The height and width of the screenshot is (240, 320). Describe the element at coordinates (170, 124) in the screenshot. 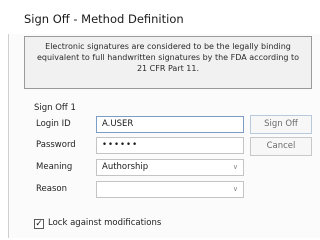

I see `login-id-input: A.USER` at that location.